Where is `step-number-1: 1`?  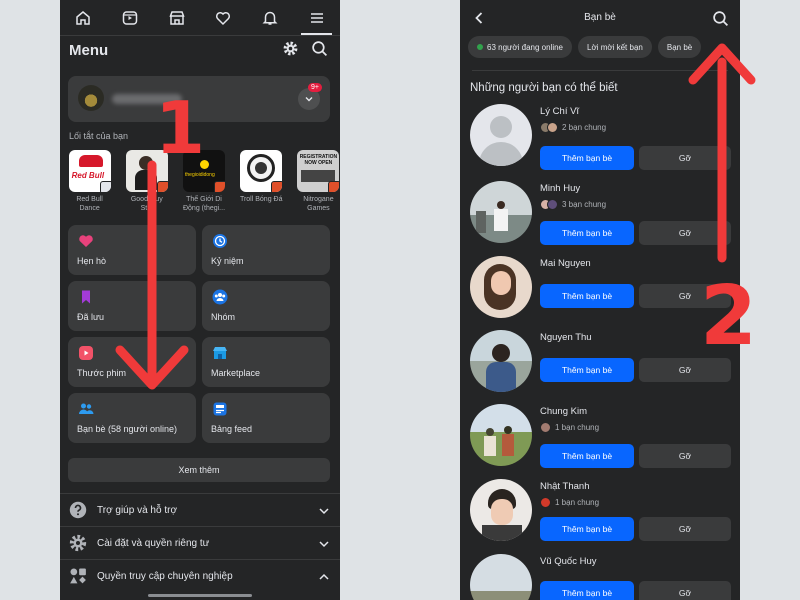 step-number-1: 1 is located at coordinates (180, 128).